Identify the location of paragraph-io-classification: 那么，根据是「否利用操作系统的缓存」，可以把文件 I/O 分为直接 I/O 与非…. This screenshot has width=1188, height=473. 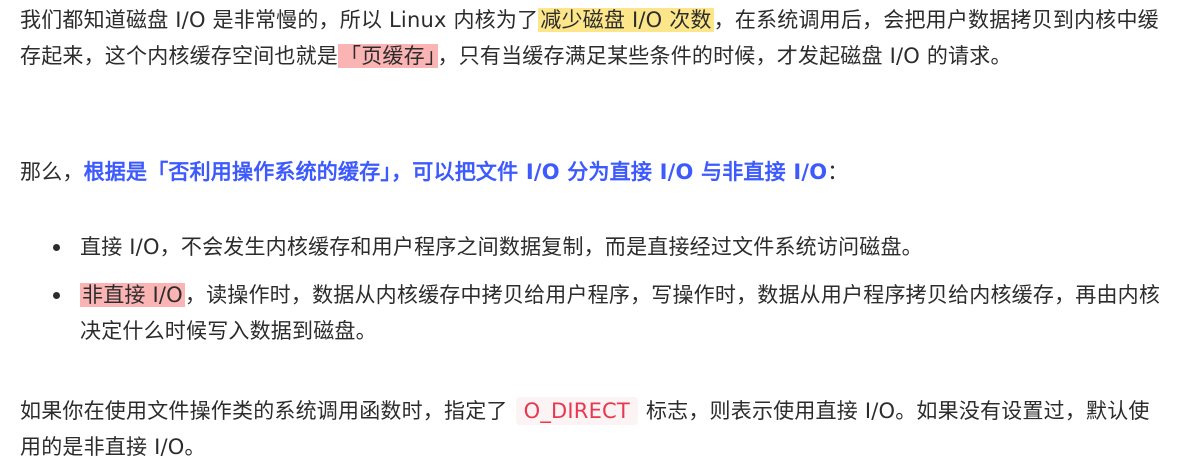
(594, 172).